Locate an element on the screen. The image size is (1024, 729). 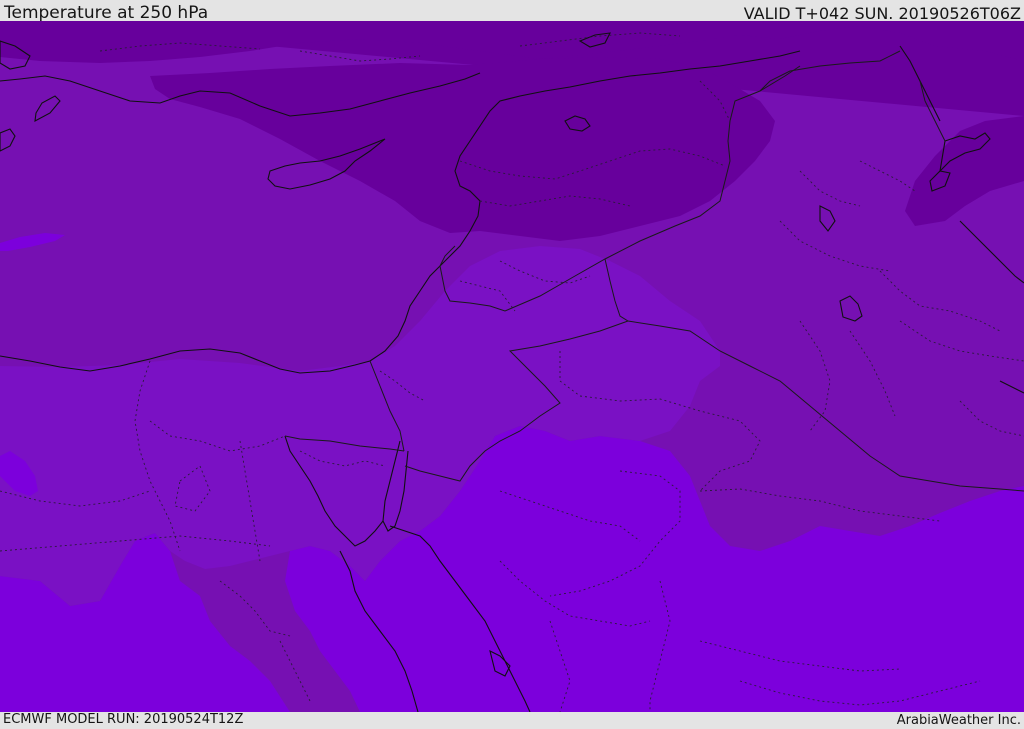
map-title: Temperature at 250 hPa is located at coordinates (106, 13).